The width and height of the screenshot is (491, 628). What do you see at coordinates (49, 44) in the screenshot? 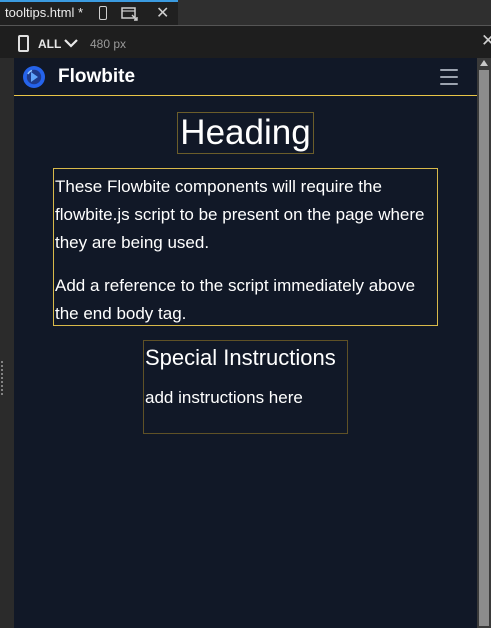
I see `device-selector-label: ALL` at bounding box center [49, 44].